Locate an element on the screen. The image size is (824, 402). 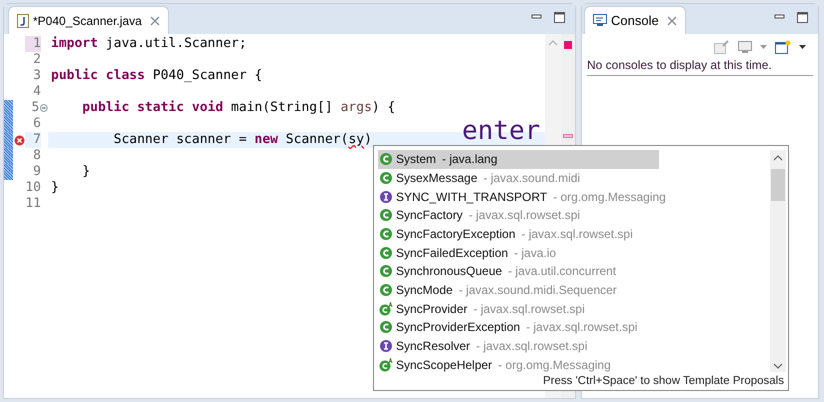
proposal-item: SyncFactoryException - javax.sql.rowset.spi is located at coordinates (518, 234).